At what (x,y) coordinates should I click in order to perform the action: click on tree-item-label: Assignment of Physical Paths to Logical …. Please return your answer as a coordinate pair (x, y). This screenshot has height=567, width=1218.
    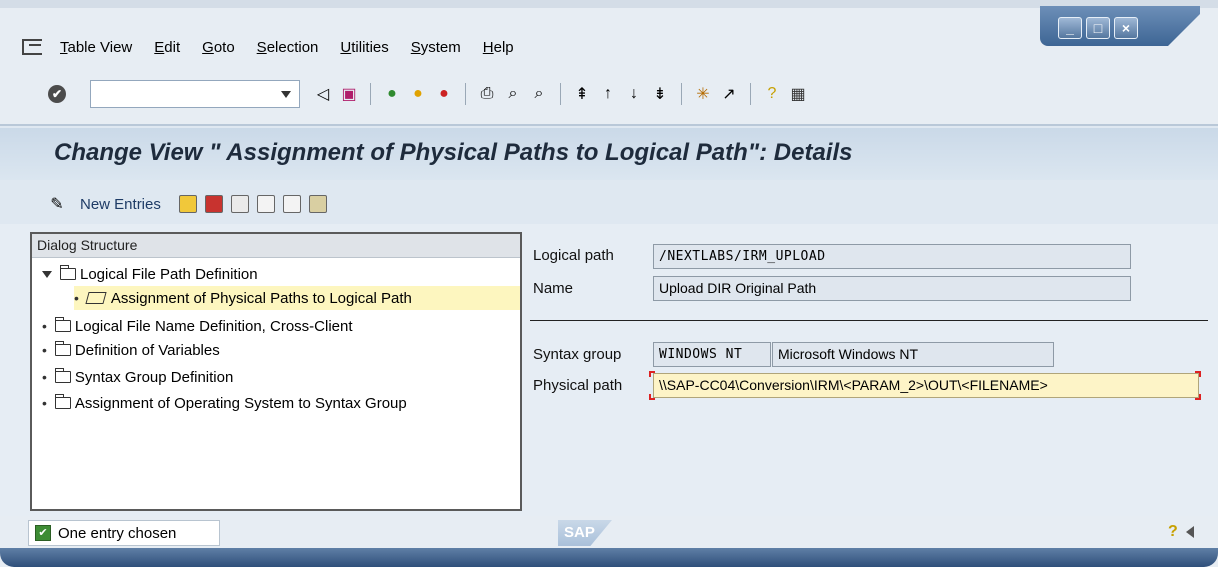
    Looking at the image, I should click on (261, 298).